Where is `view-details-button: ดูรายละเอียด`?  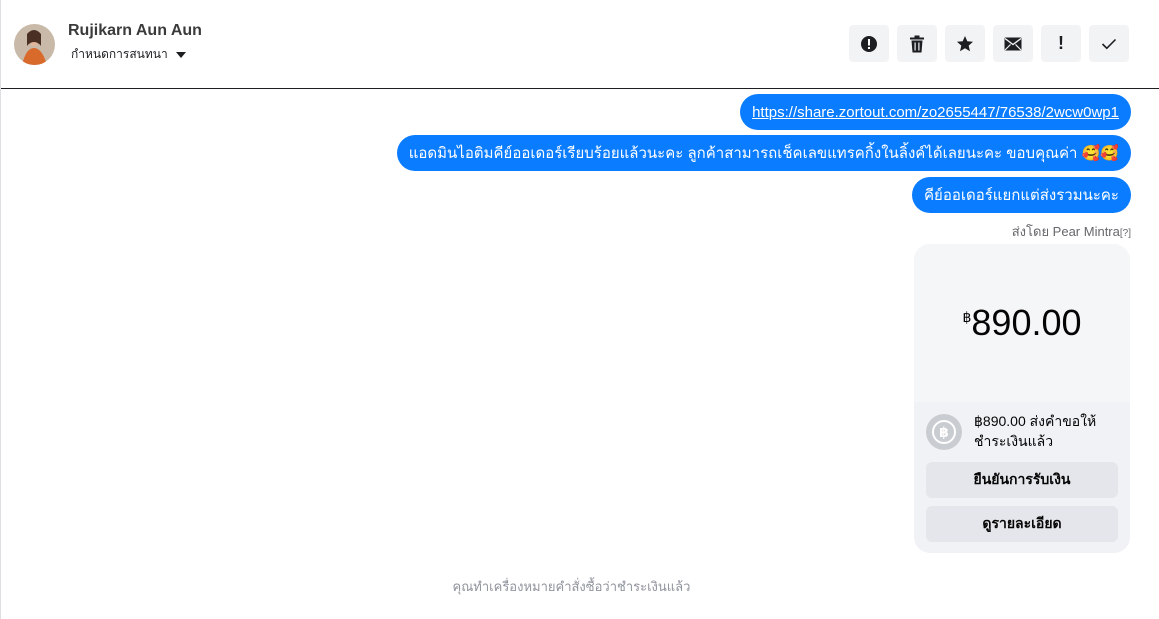 view-details-button: ดูรายละเอียด is located at coordinates (1022, 524).